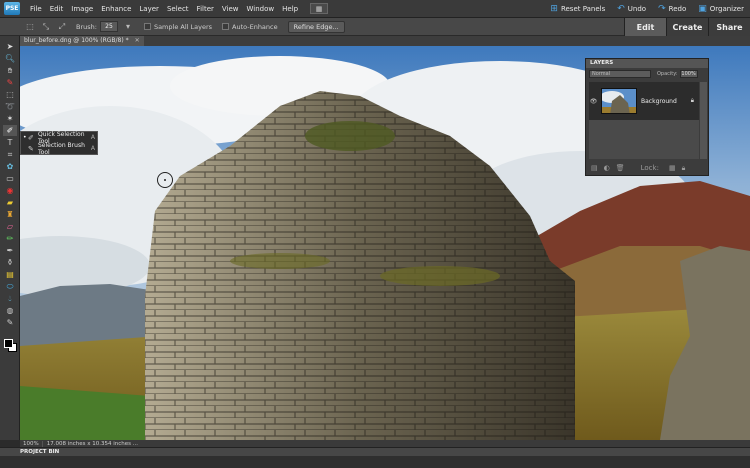 Image resolution: width=750 pixels, height=468 pixels. Describe the element at coordinates (620, 168) in the screenshot. I see `delete-layer-icon: 🗑︎` at that location.